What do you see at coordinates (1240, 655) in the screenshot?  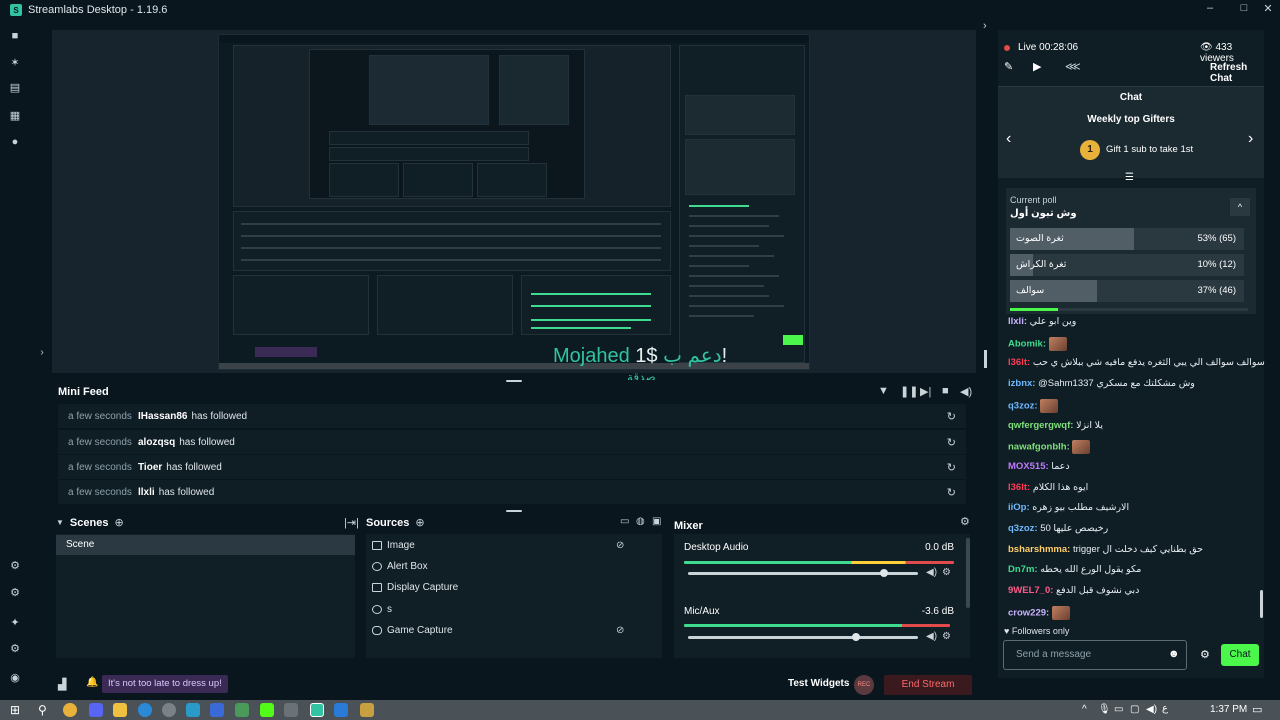 I see `send-chat-button: Chat` at bounding box center [1240, 655].